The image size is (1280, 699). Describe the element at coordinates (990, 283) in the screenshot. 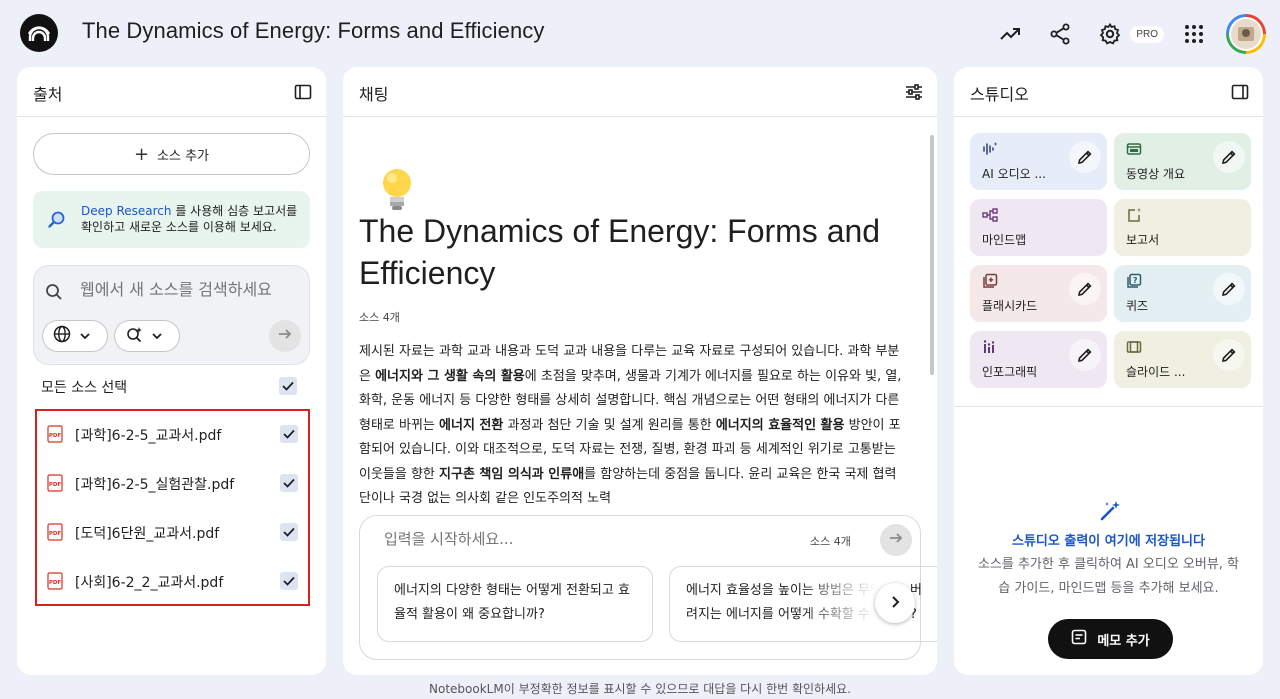

I see `flashcard-icon` at that location.